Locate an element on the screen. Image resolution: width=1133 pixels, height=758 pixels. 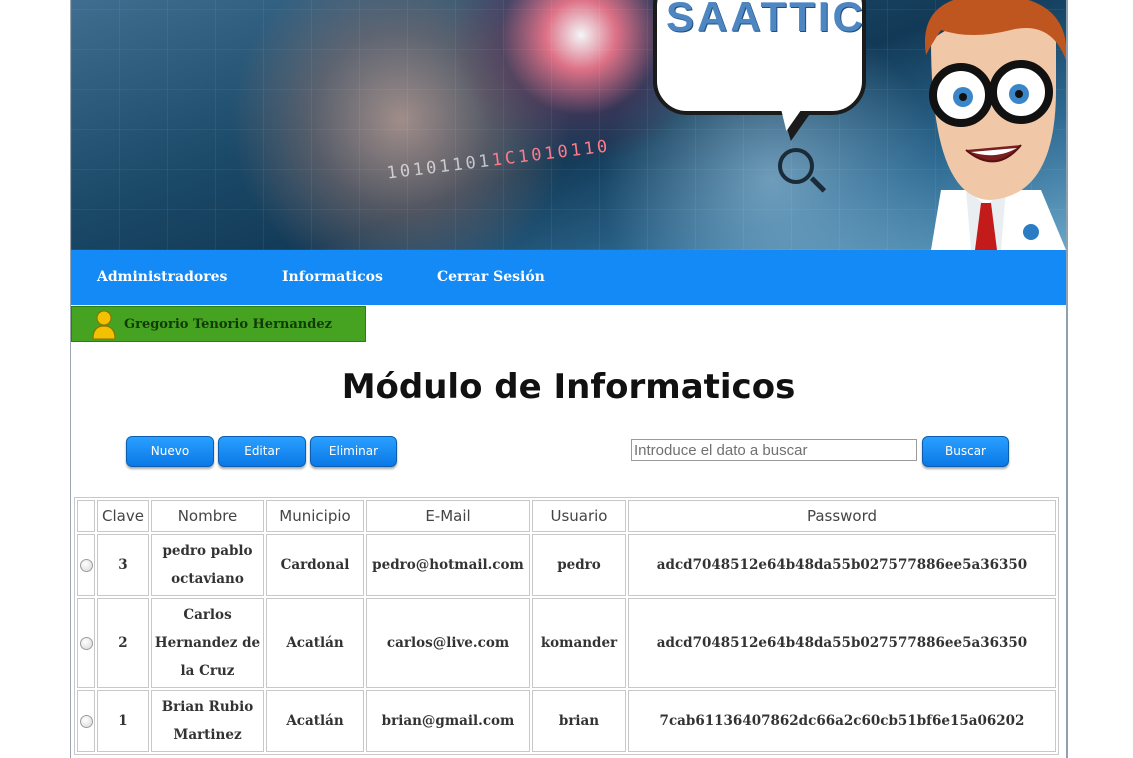
cell-nombre: pedro pablo octaviano is located at coordinates (207, 565).